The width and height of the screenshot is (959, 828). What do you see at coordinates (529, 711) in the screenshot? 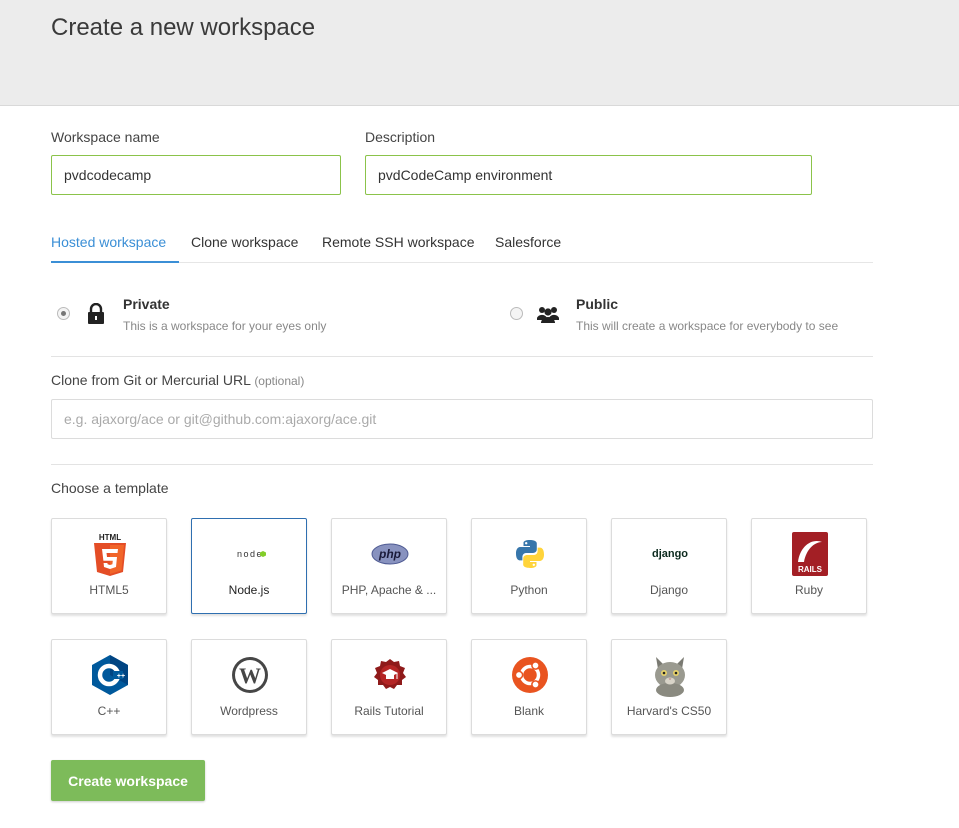
I see `template-label: Blank` at bounding box center [529, 711].